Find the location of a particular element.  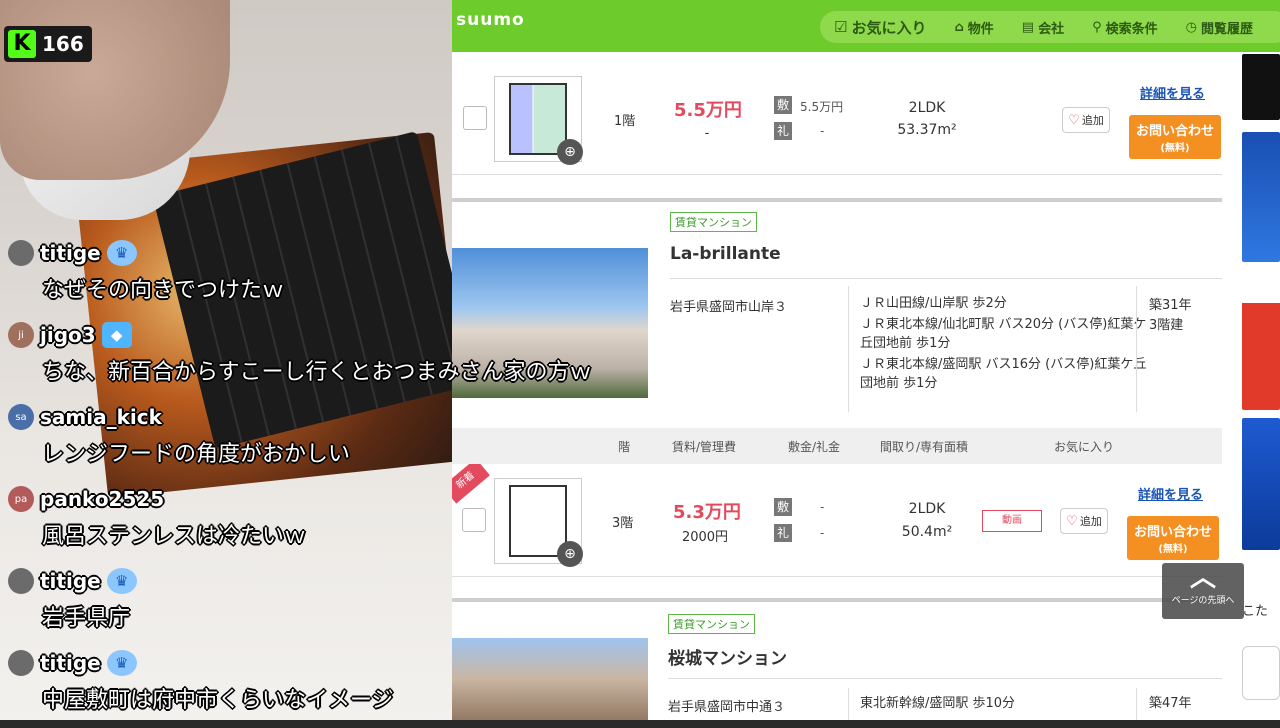

header-nav: ☑ お気に入り ⌂ 物件 ▤ 会社 ⚲ 検索条件 ◷ 閲覧履歴 is located at coordinates (1050, 27).